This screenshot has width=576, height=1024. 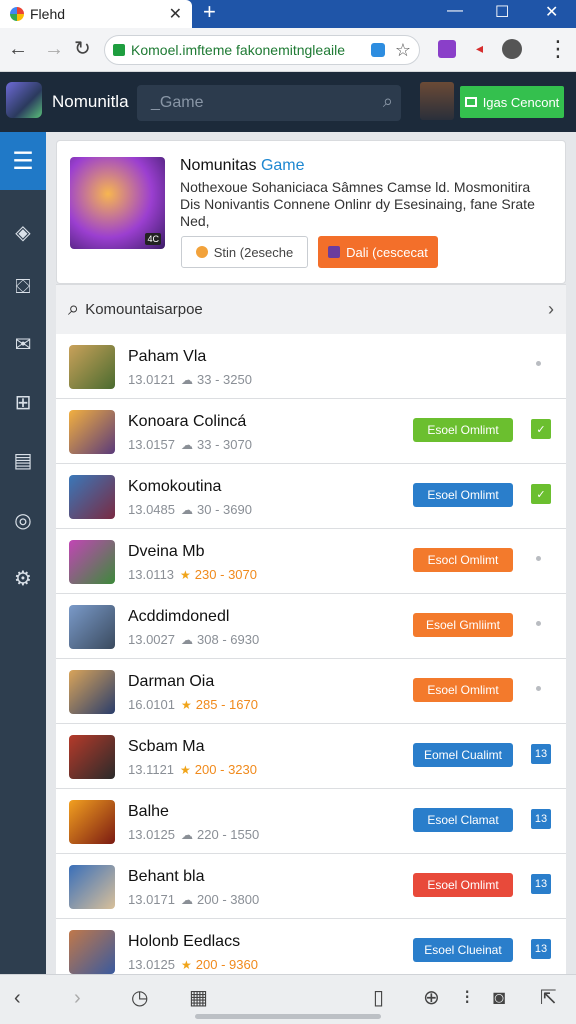 I want to click on window-close-icon: ✕, so click(x=551, y=12).